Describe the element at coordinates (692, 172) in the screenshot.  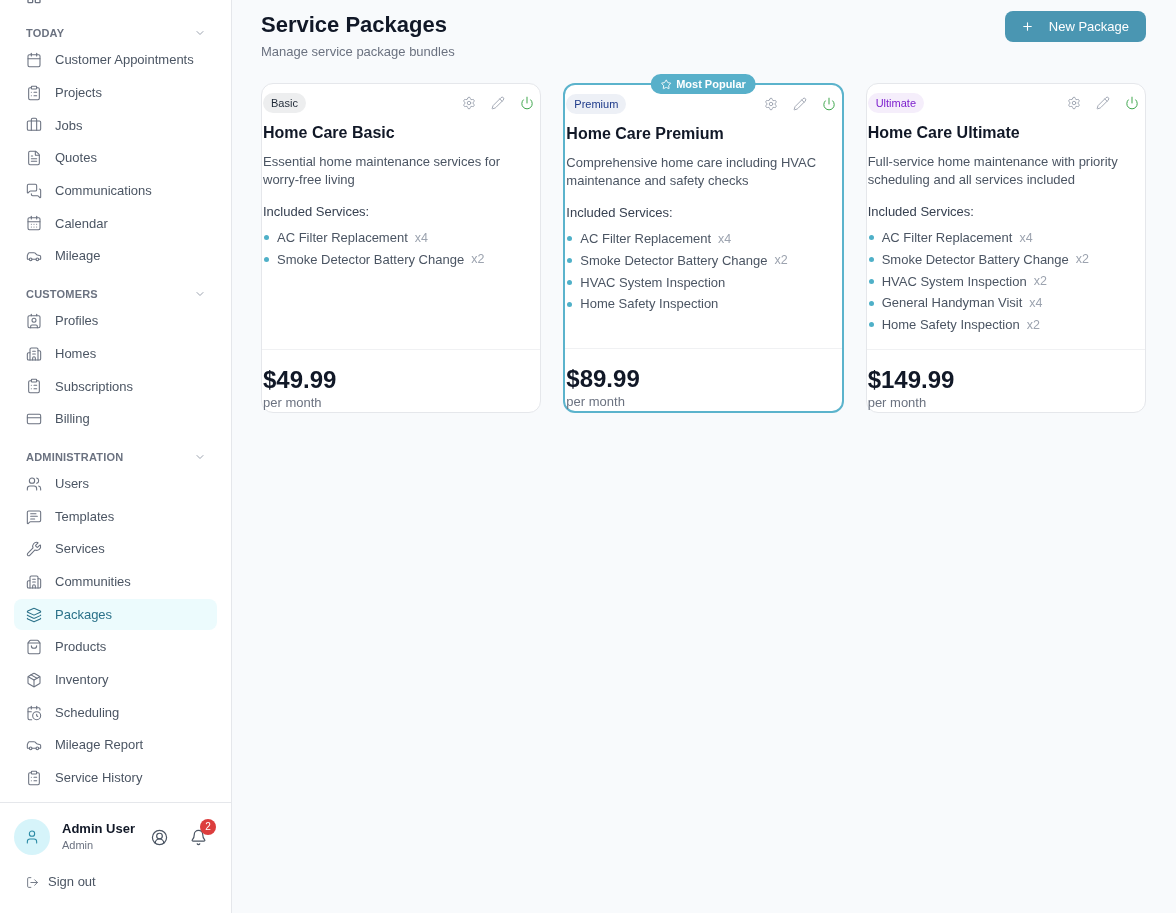
I see `package-description: Comprehensive home care including HVAC maintenance and safety checks` at that location.